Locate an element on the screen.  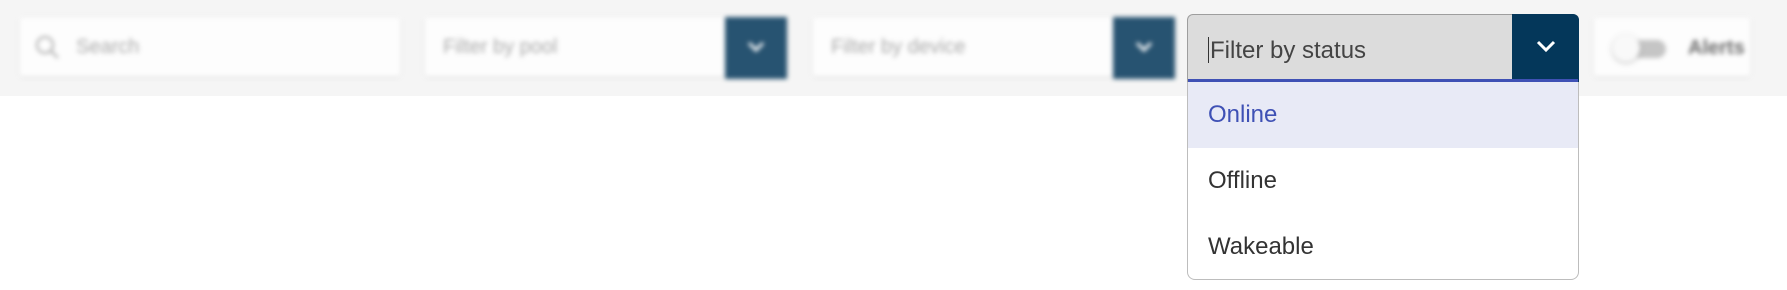
status-option-offline: Offline is located at coordinates (1383, 181).